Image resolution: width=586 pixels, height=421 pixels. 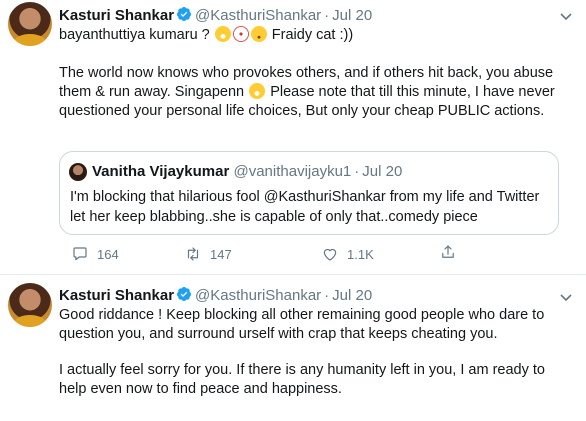 I want to click on like-button: 1.1K, so click(x=347, y=254).